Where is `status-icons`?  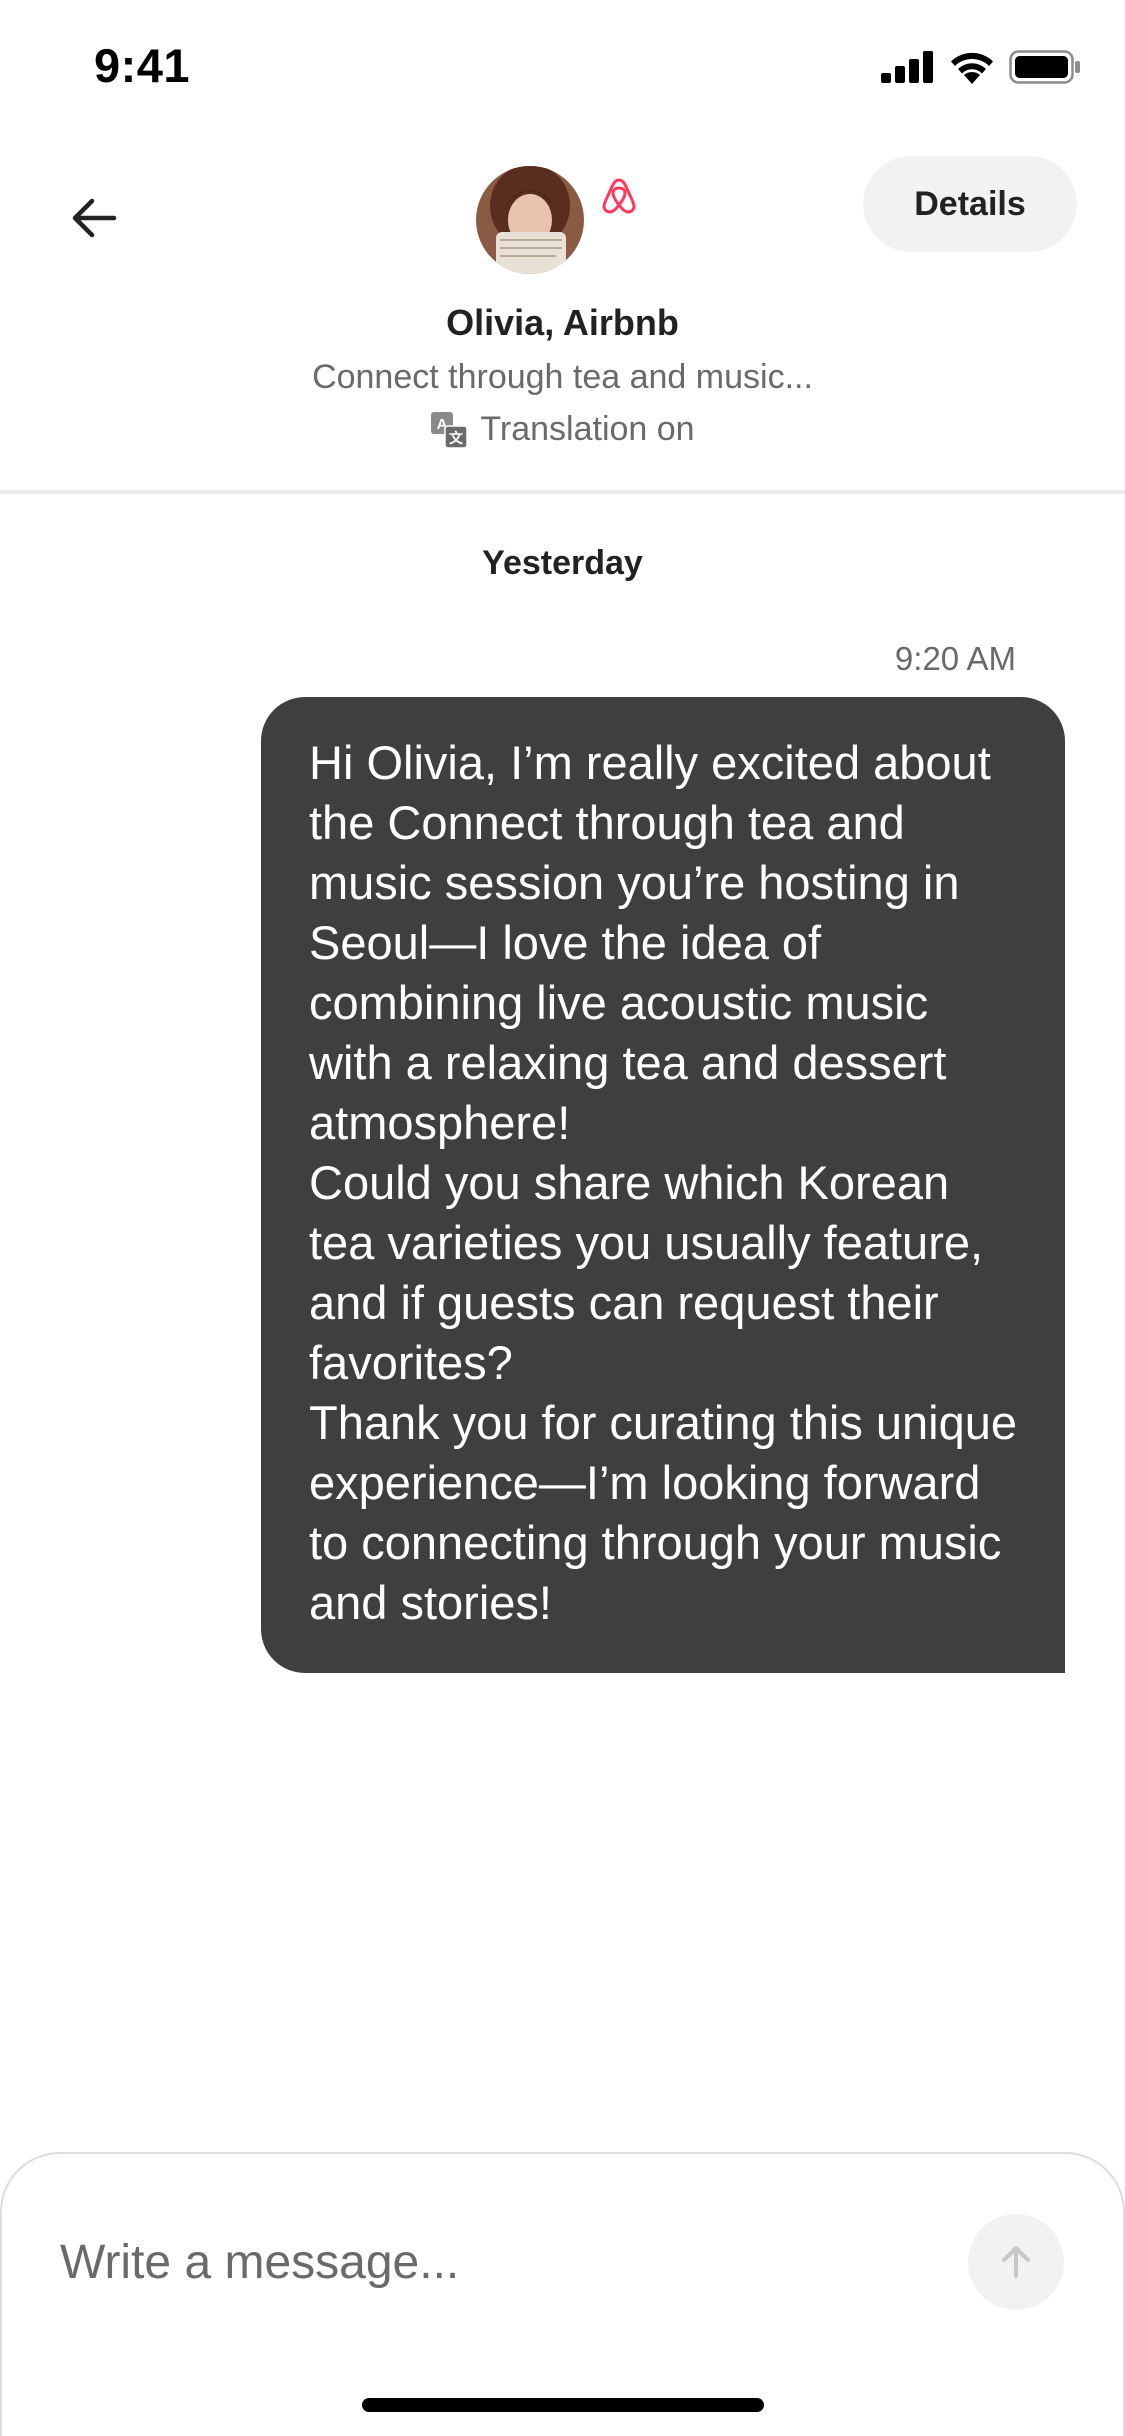 status-icons is located at coordinates (981, 67).